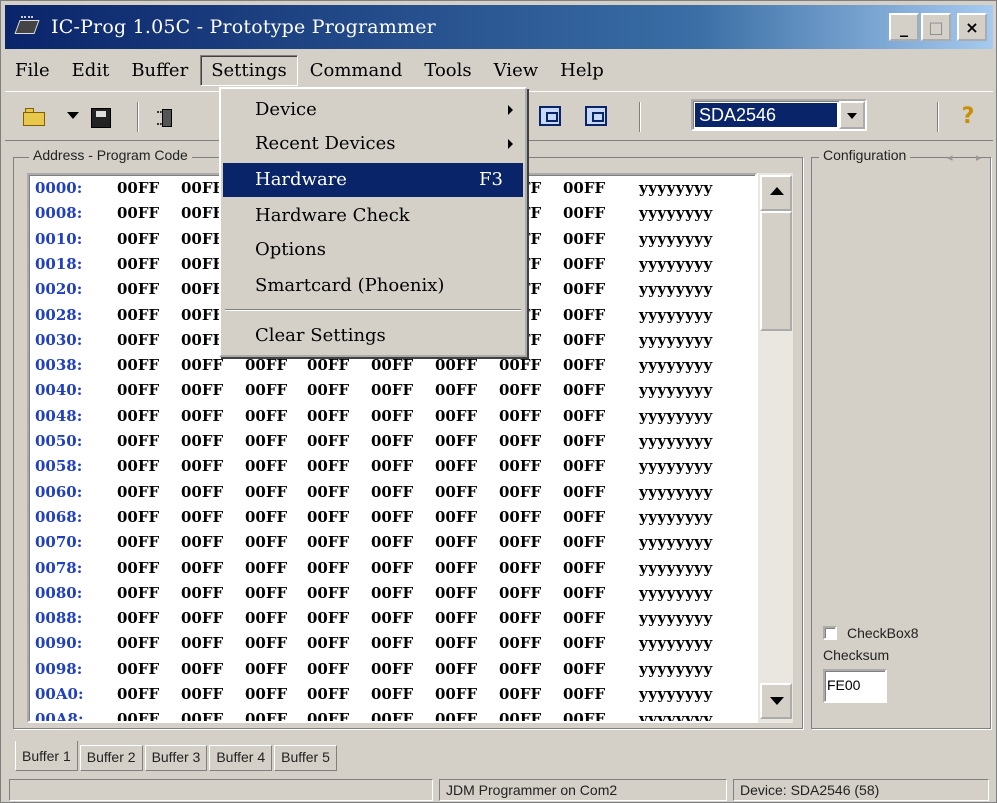 This screenshot has width=997, height=803. I want to click on vertical-scrollbar, so click(775, 448).